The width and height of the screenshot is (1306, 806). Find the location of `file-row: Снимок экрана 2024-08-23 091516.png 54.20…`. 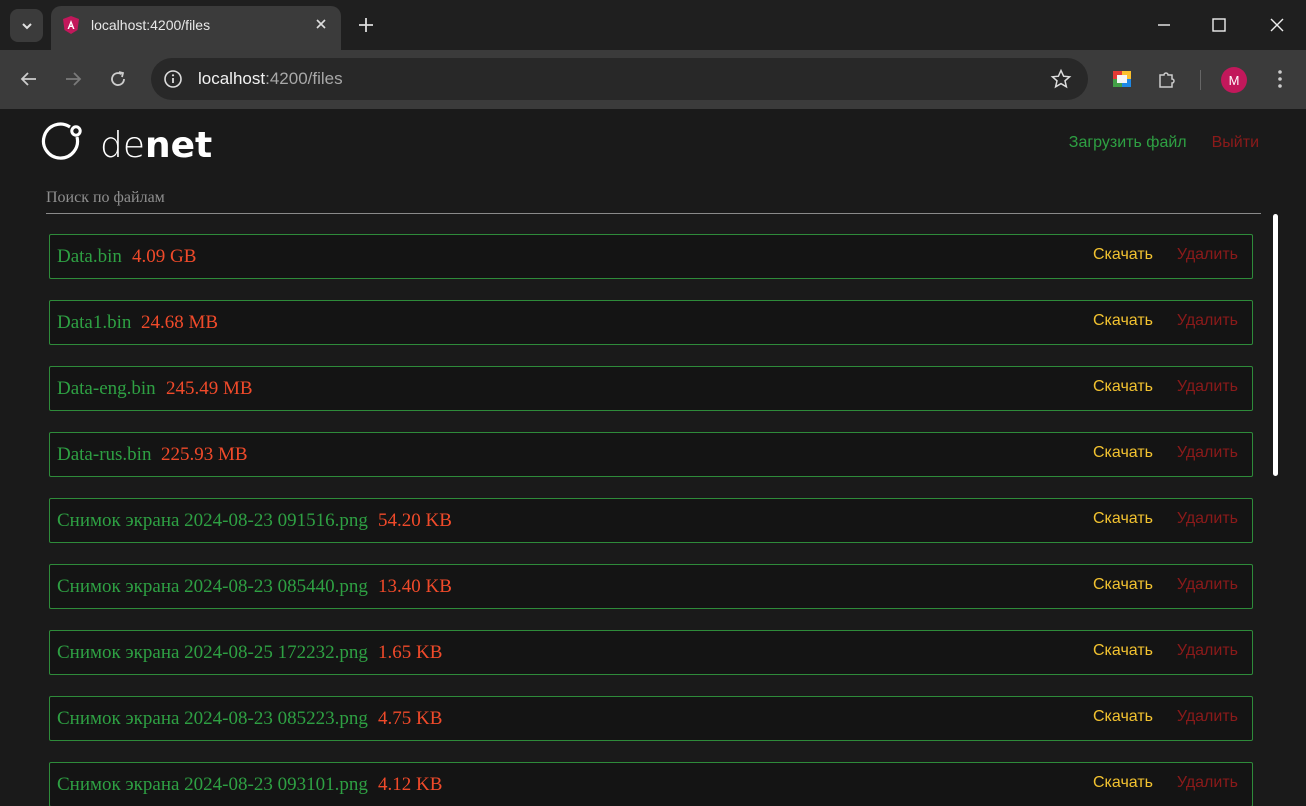

file-row: Снимок экрана 2024-08-23 091516.png 54.20… is located at coordinates (651, 520).